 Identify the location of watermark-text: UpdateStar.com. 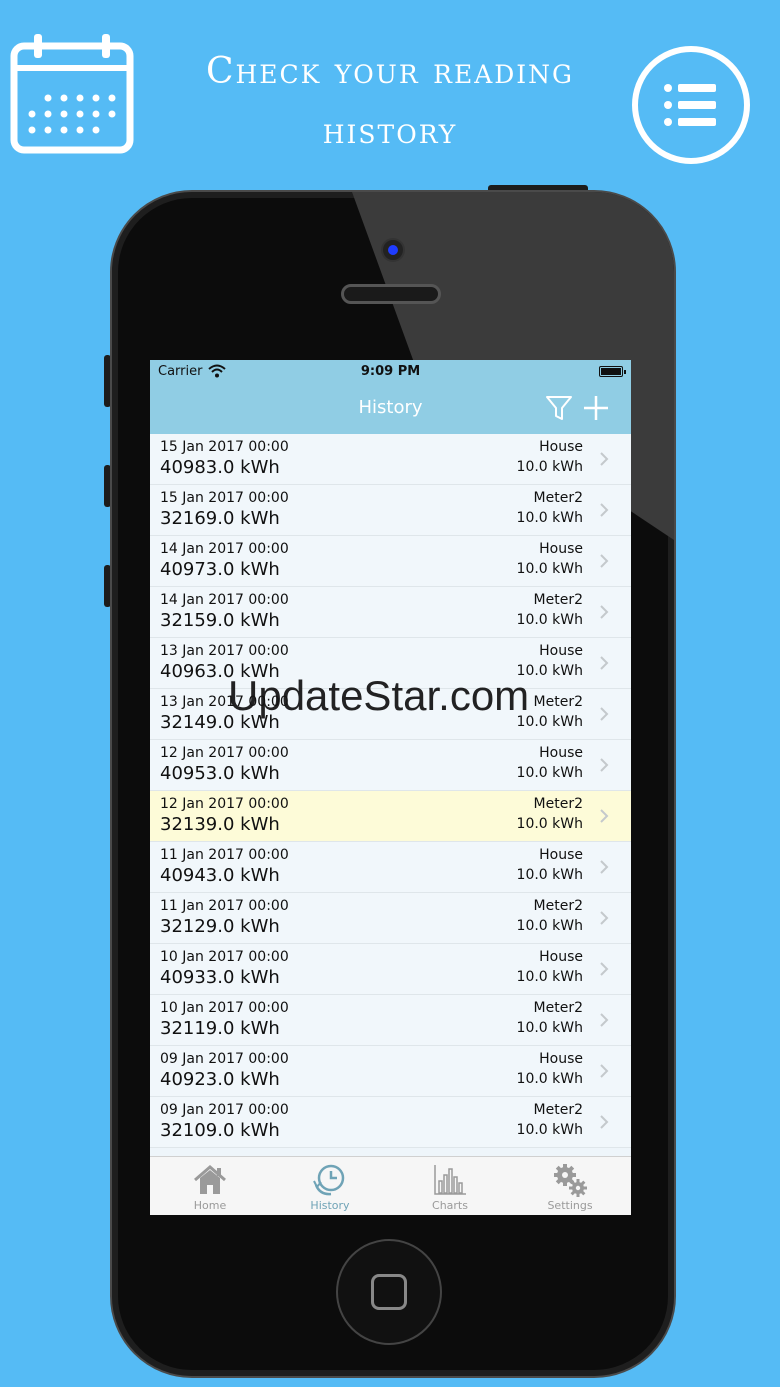
(379, 695).